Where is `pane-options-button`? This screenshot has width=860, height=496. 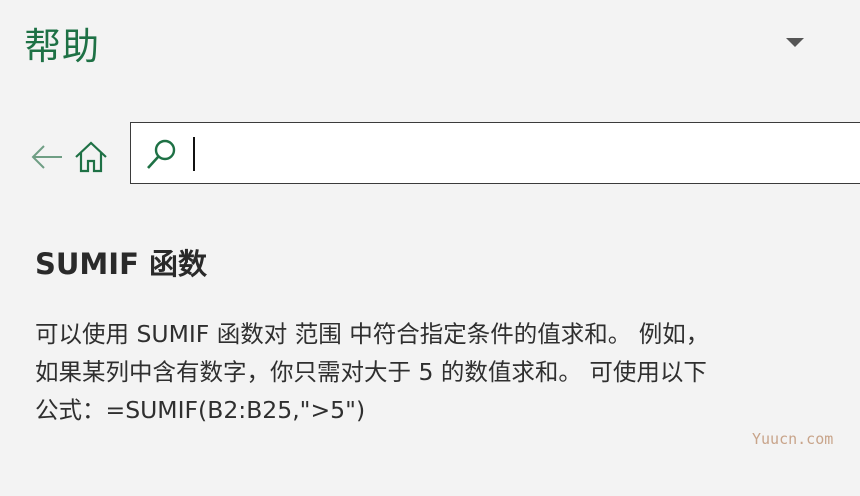
pane-options-button is located at coordinates (795, 42).